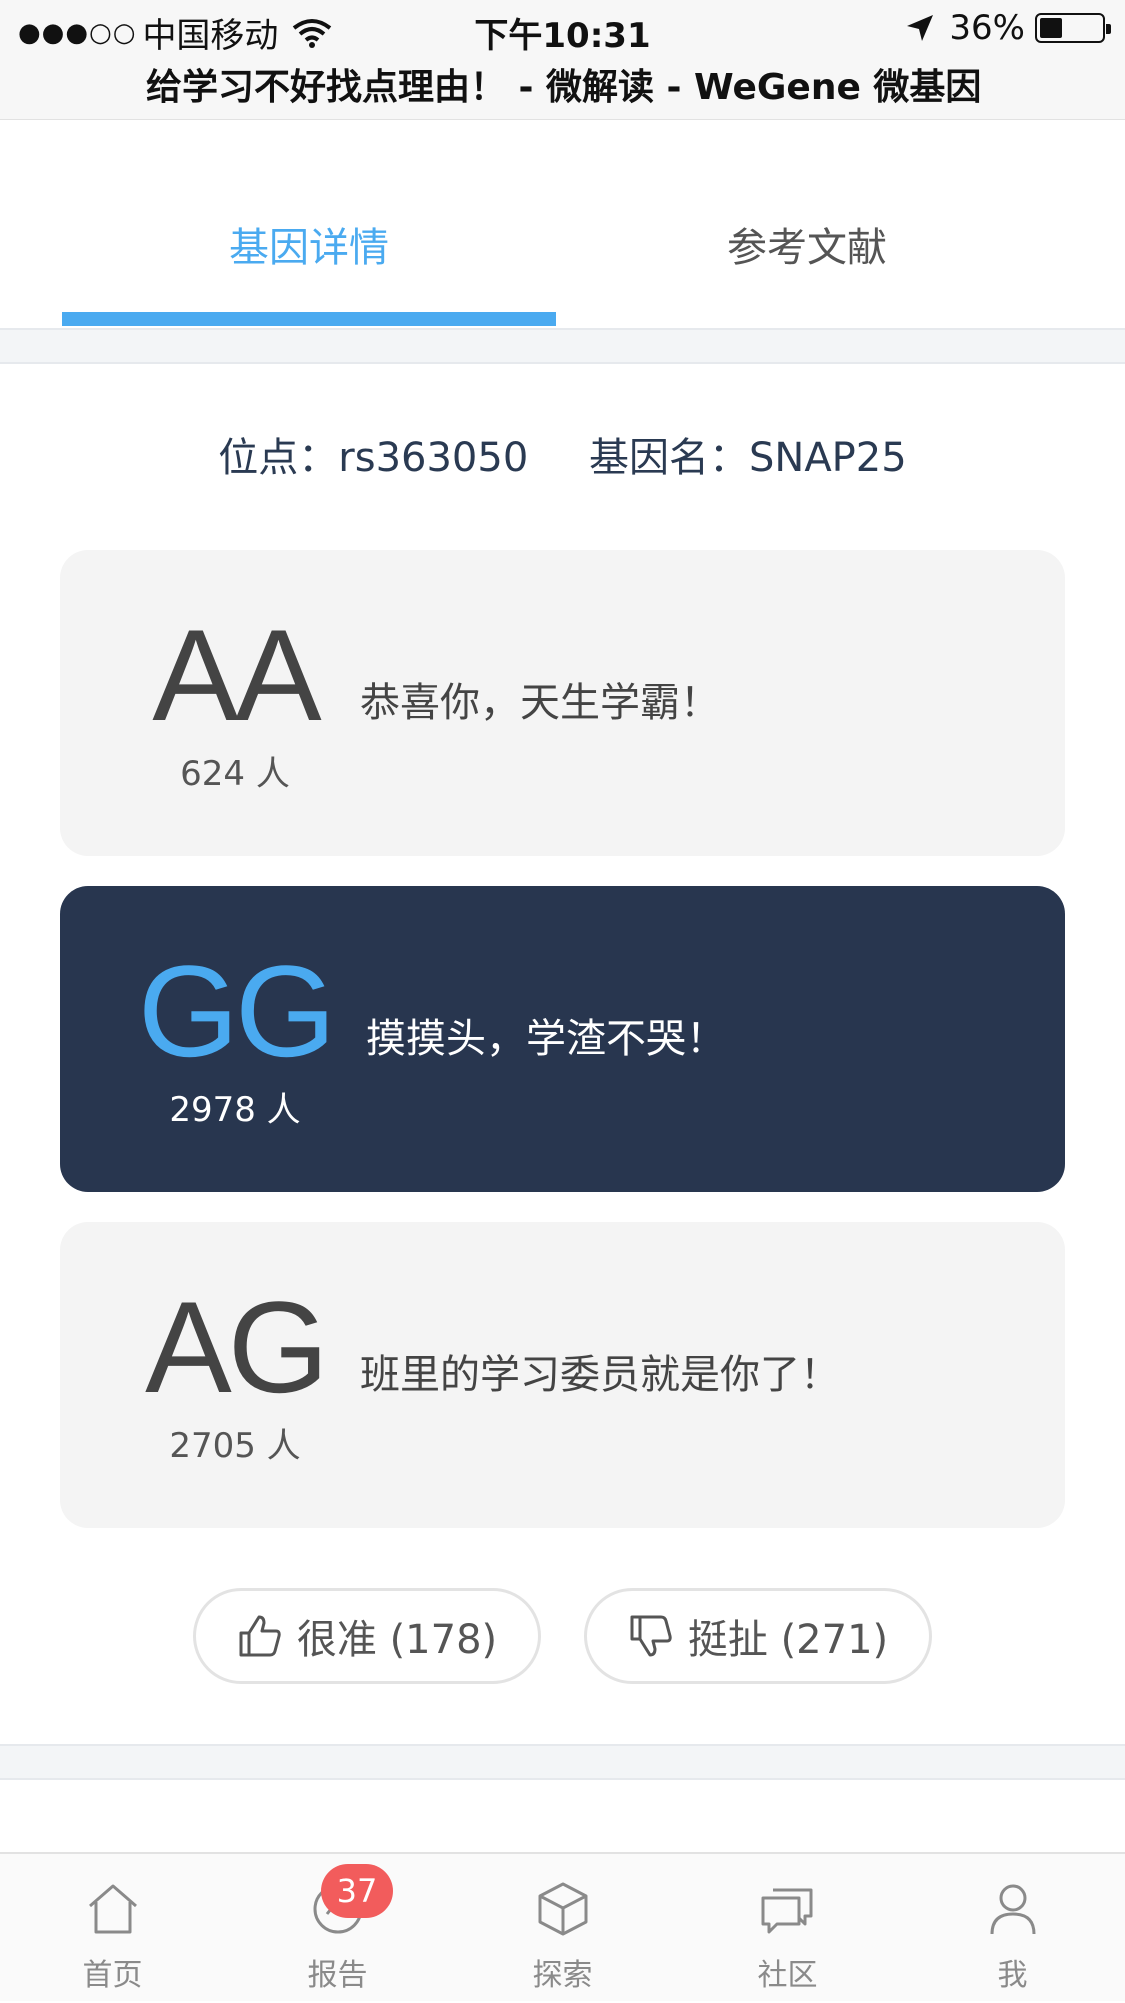  I want to click on genotype-code: AG, so click(237, 1347).